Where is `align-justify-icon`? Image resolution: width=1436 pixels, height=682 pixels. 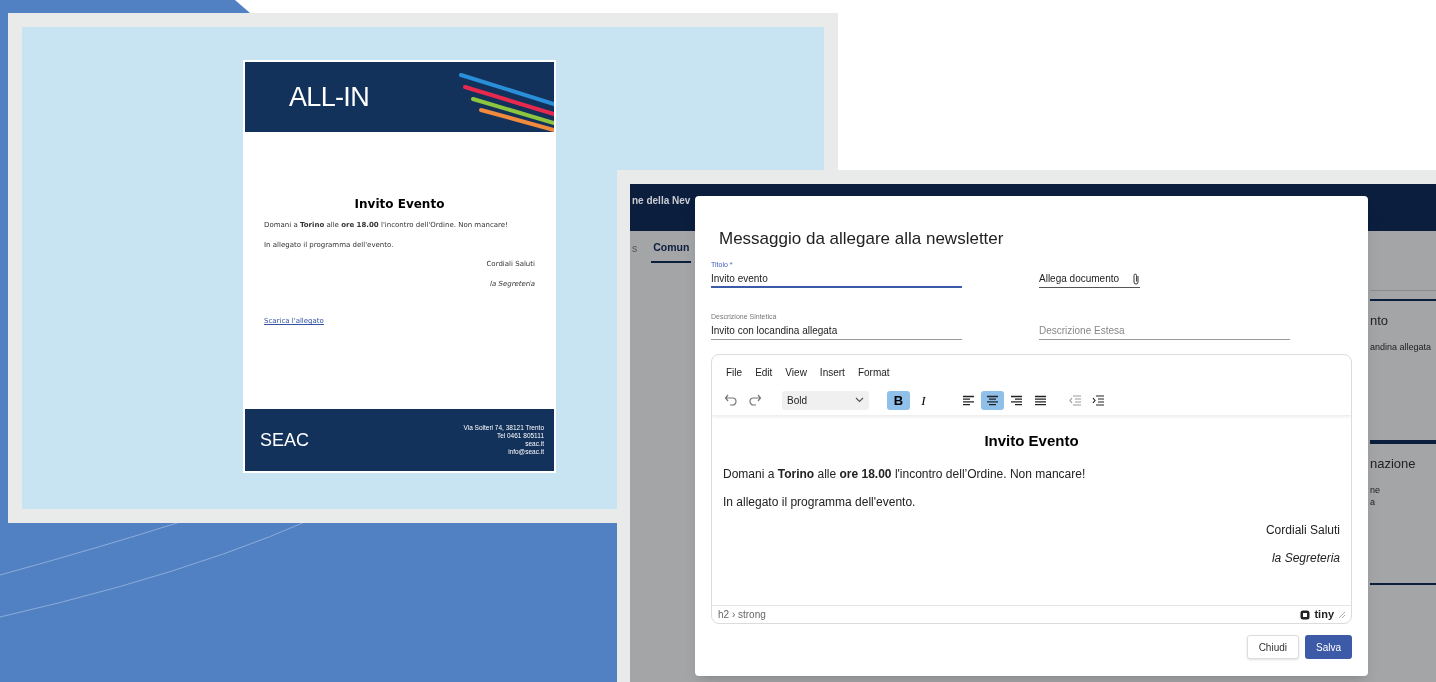
align-justify-icon is located at coordinates (1040, 400).